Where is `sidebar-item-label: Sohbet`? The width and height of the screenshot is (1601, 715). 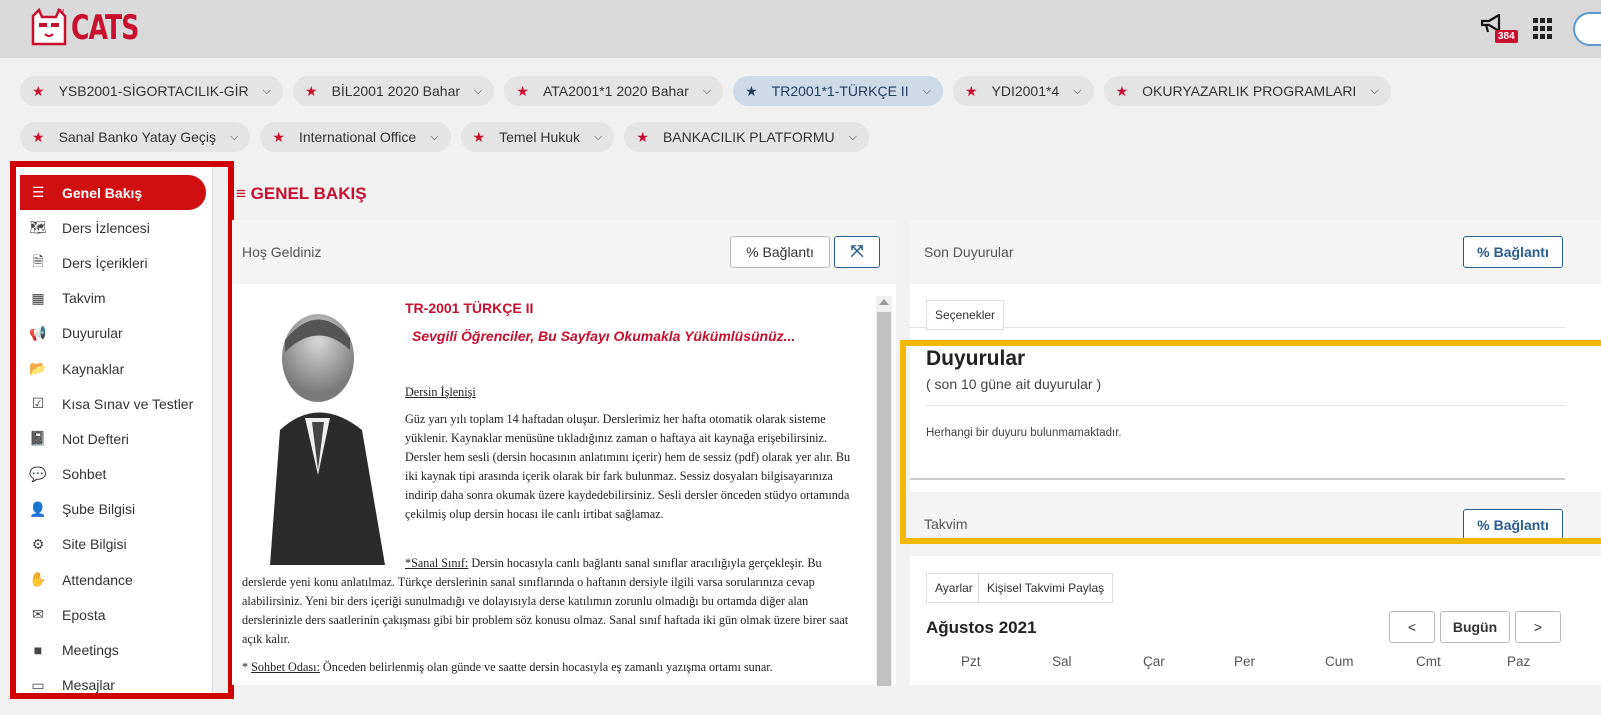
sidebar-item-label: Sohbet is located at coordinates (84, 474).